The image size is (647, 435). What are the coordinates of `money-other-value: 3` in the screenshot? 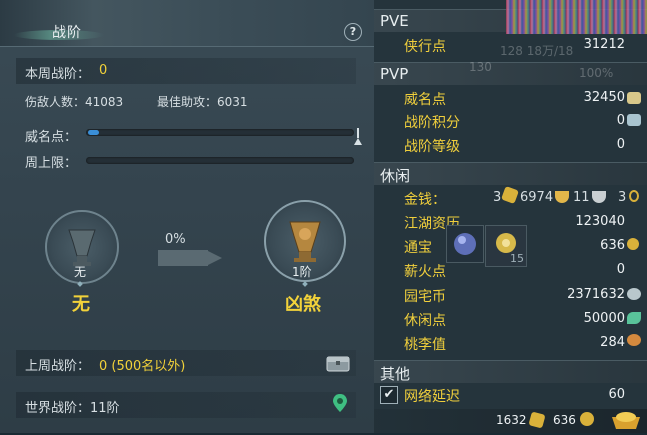 It's located at (622, 197).